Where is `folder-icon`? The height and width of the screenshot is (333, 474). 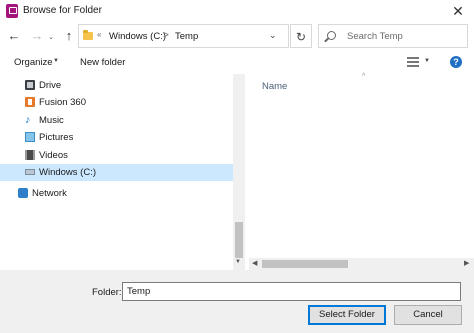 folder-icon is located at coordinates (88, 35).